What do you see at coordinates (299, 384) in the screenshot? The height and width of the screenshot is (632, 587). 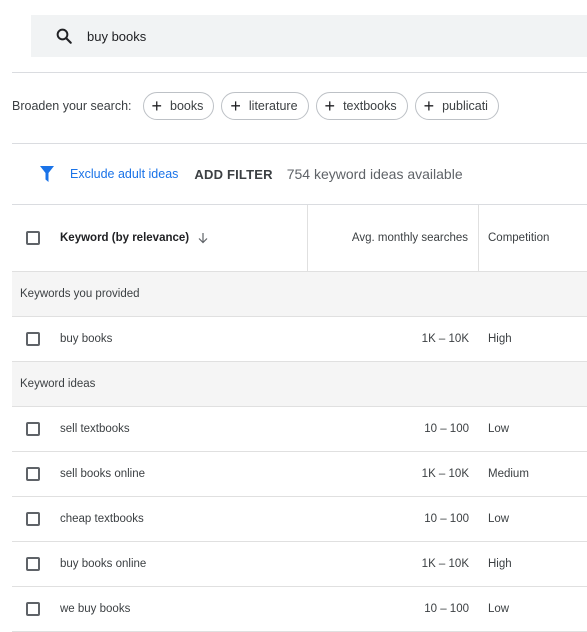 I see `section-header: Keyword ideas` at bounding box center [299, 384].